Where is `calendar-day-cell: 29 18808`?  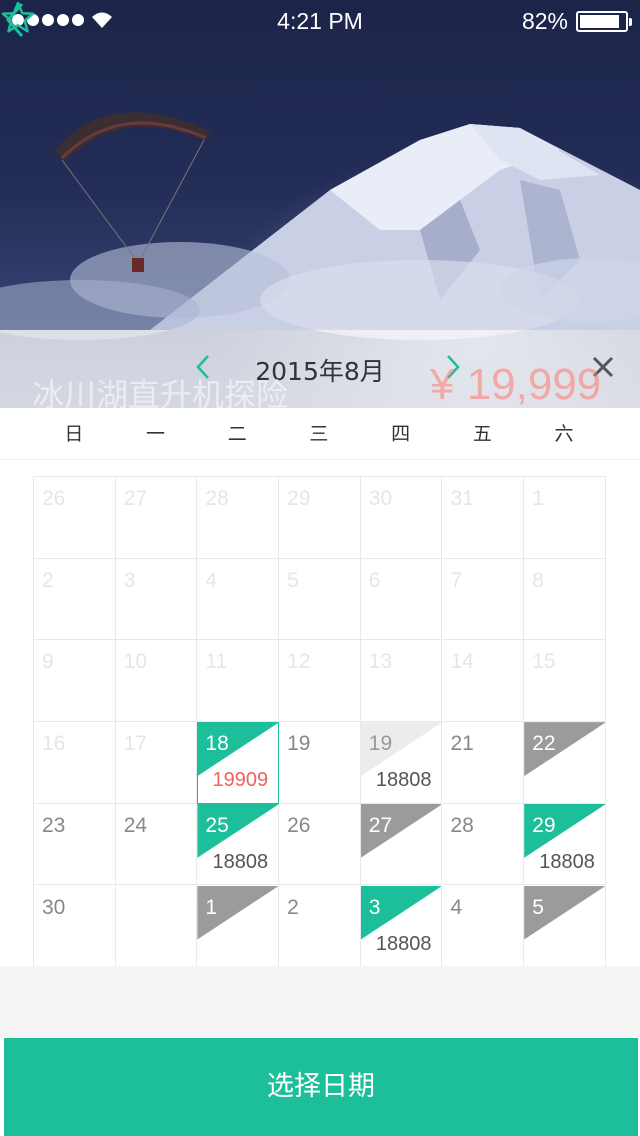 calendar-day-cell: 29 18808 is located at coordinates (565, 844).